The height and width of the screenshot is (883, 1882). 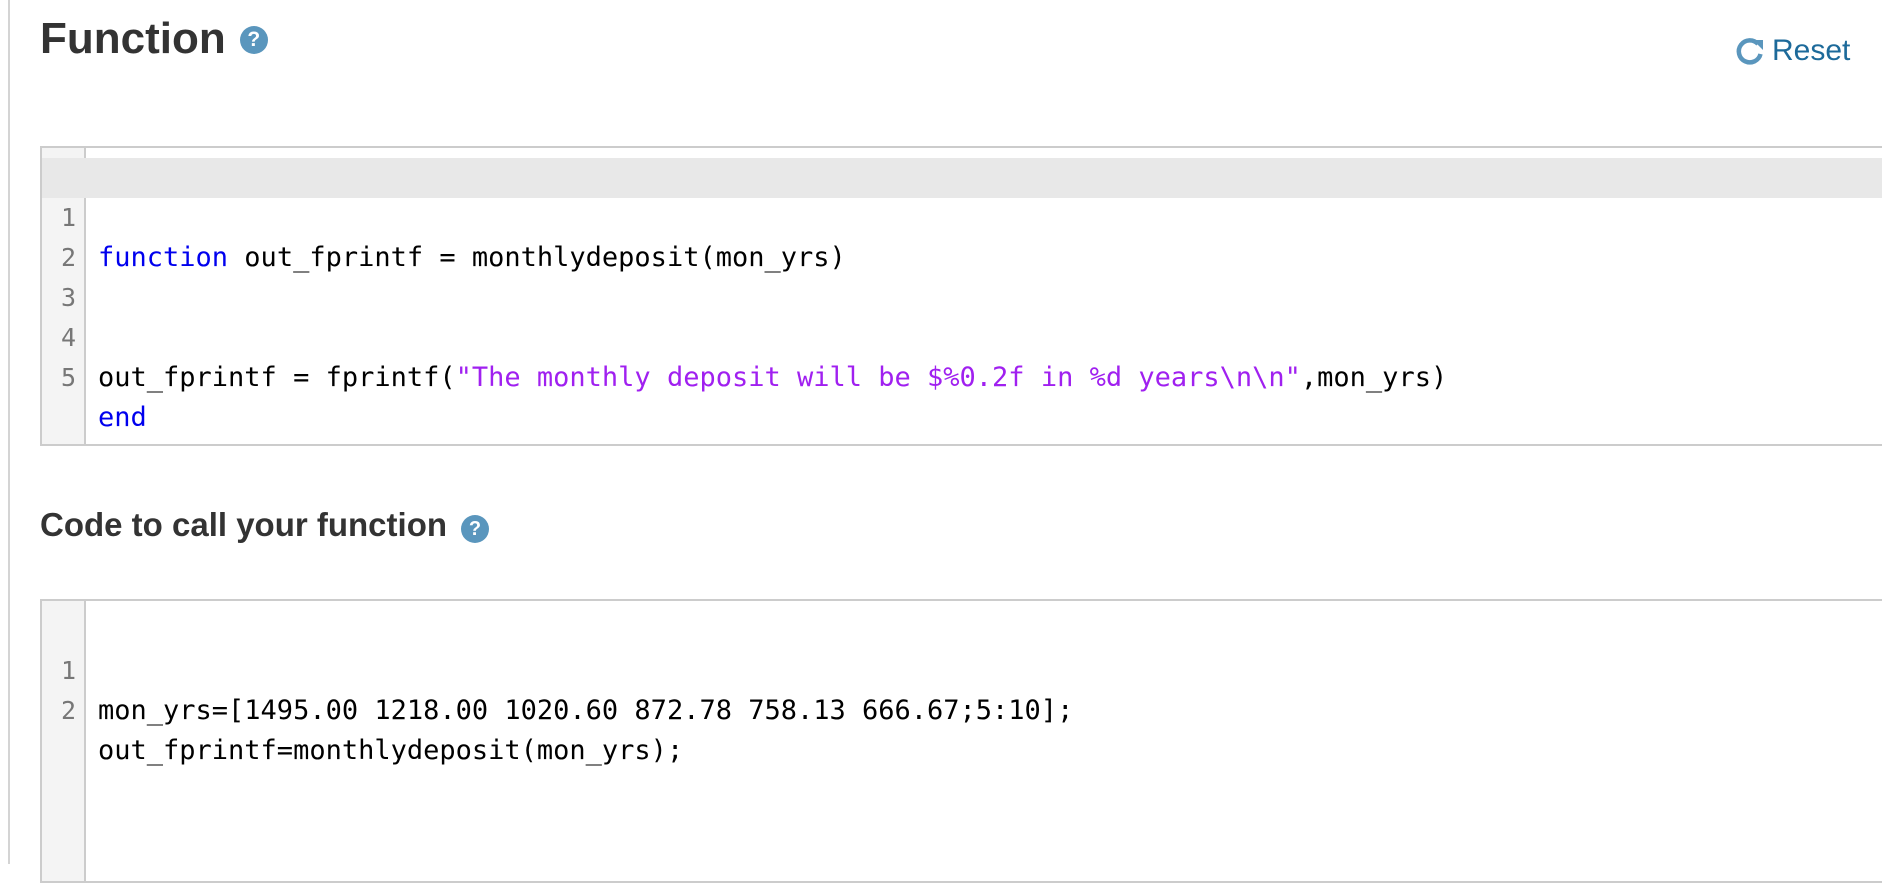 I want to click on keyword-token: end, so click(x=122, y=417).